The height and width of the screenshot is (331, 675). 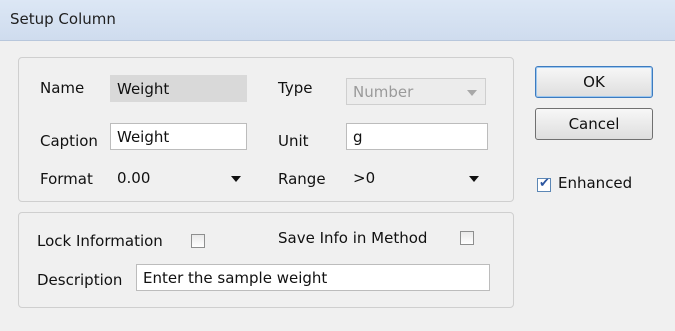 I want to click on lock-information-checkbox, so click(x=198, y=241).